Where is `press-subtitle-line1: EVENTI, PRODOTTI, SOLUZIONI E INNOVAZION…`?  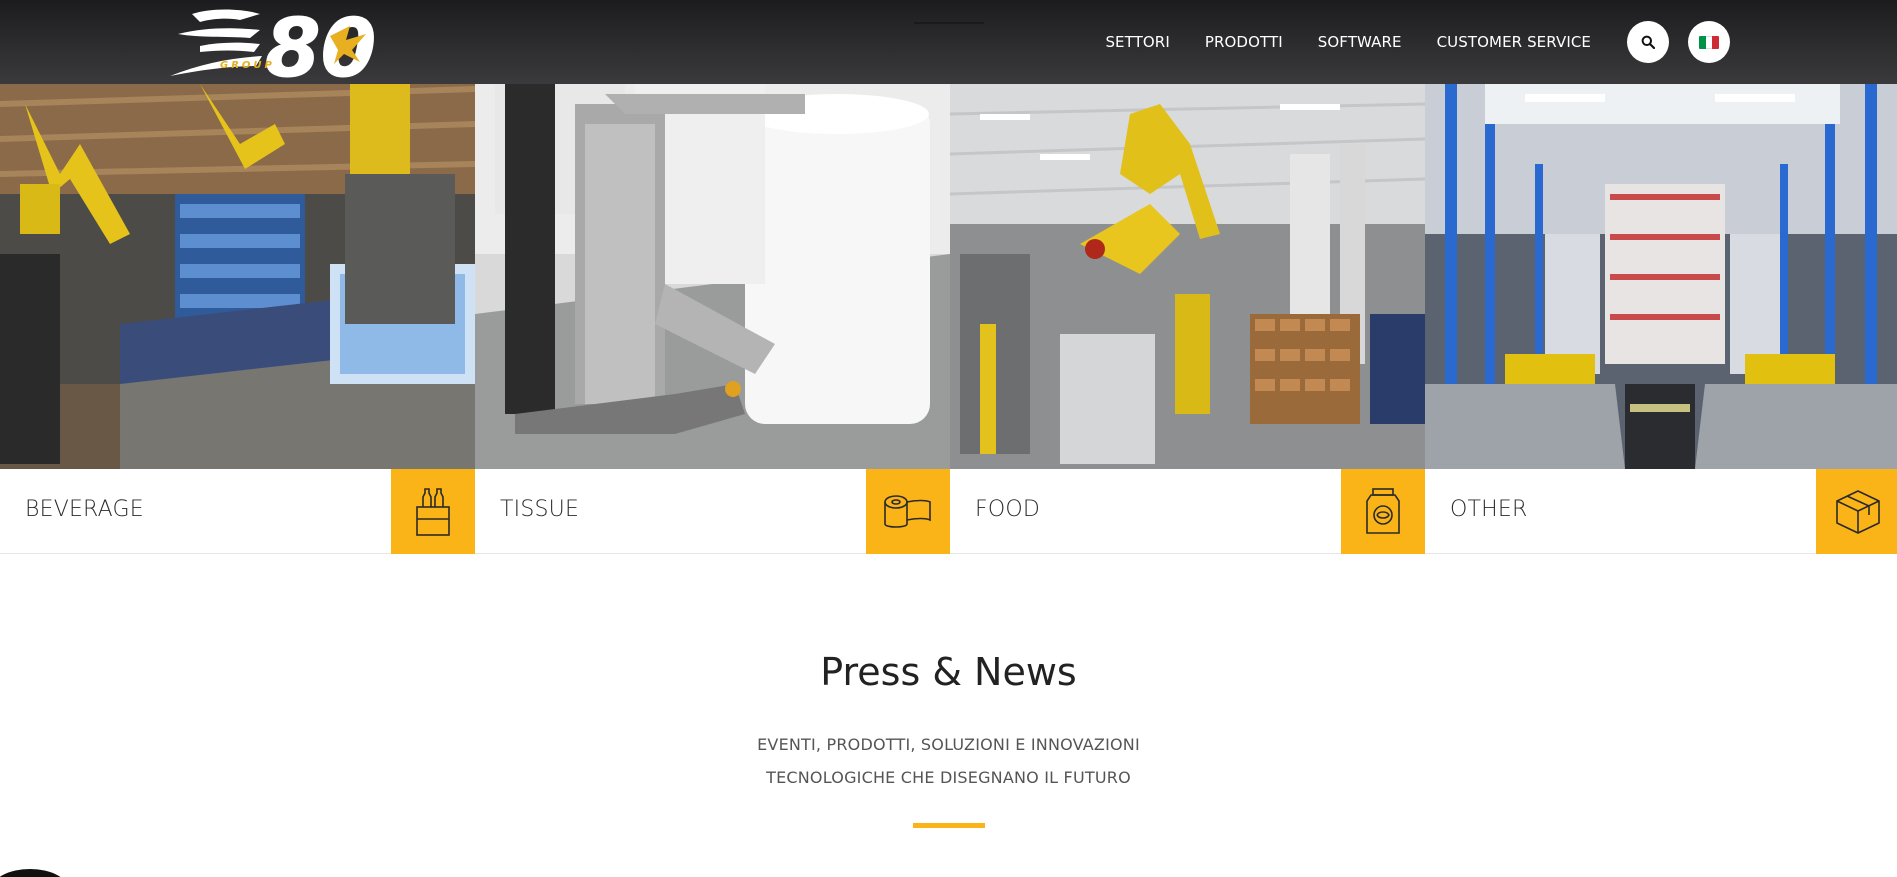 press-subtitle-line1: EVENTI, PRODOTTI, SOLUZIONI E INNOVAZION… is located at coordinates (948, 744).